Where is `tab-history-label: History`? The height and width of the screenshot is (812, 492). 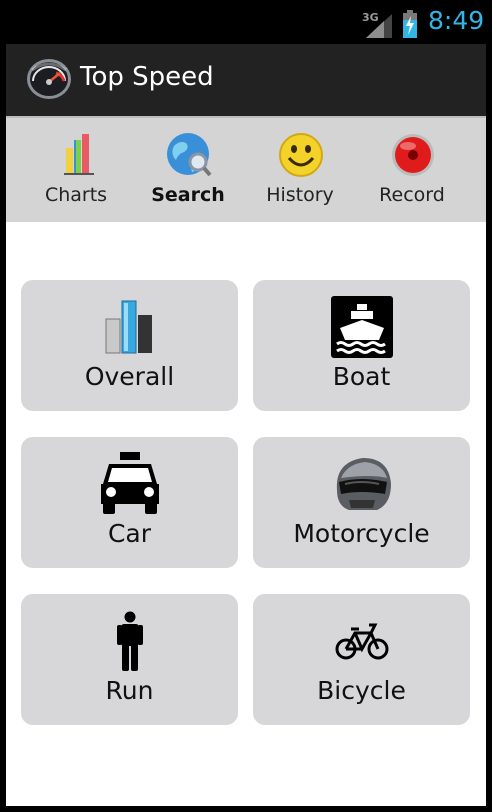
tab-history-label: History is located at coordinates (300, 195).